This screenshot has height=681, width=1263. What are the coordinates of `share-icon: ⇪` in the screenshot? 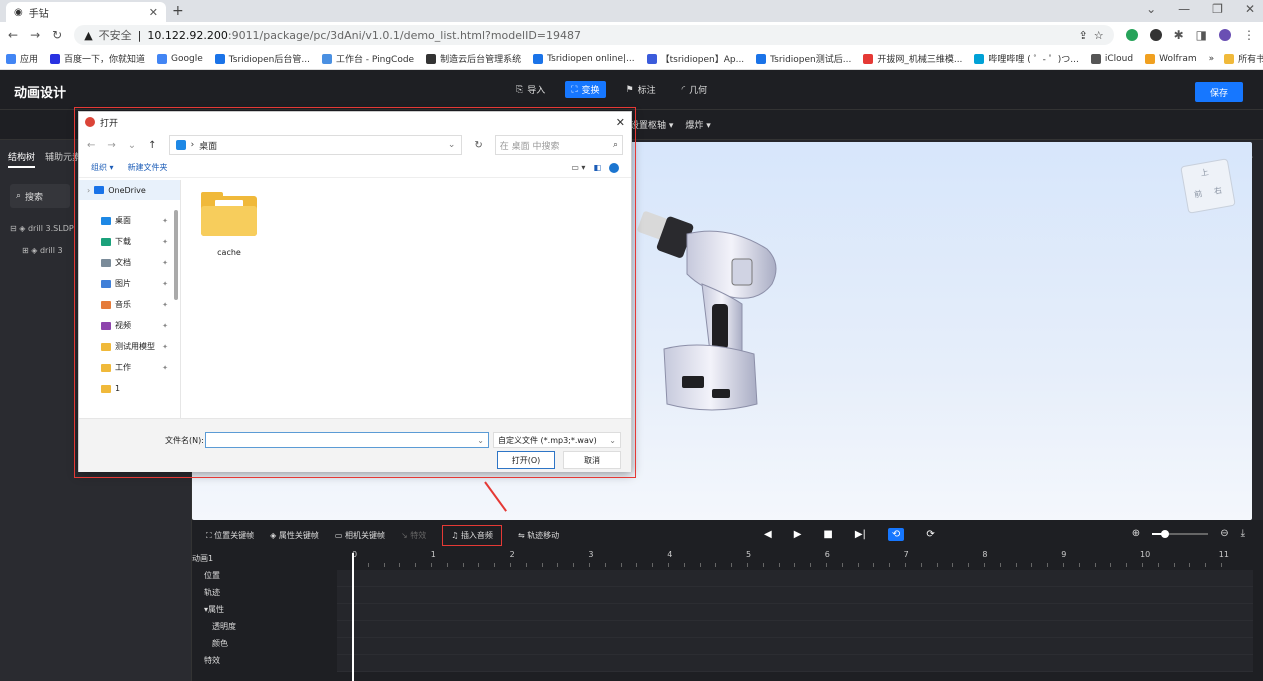 It's located at (1083, 35).